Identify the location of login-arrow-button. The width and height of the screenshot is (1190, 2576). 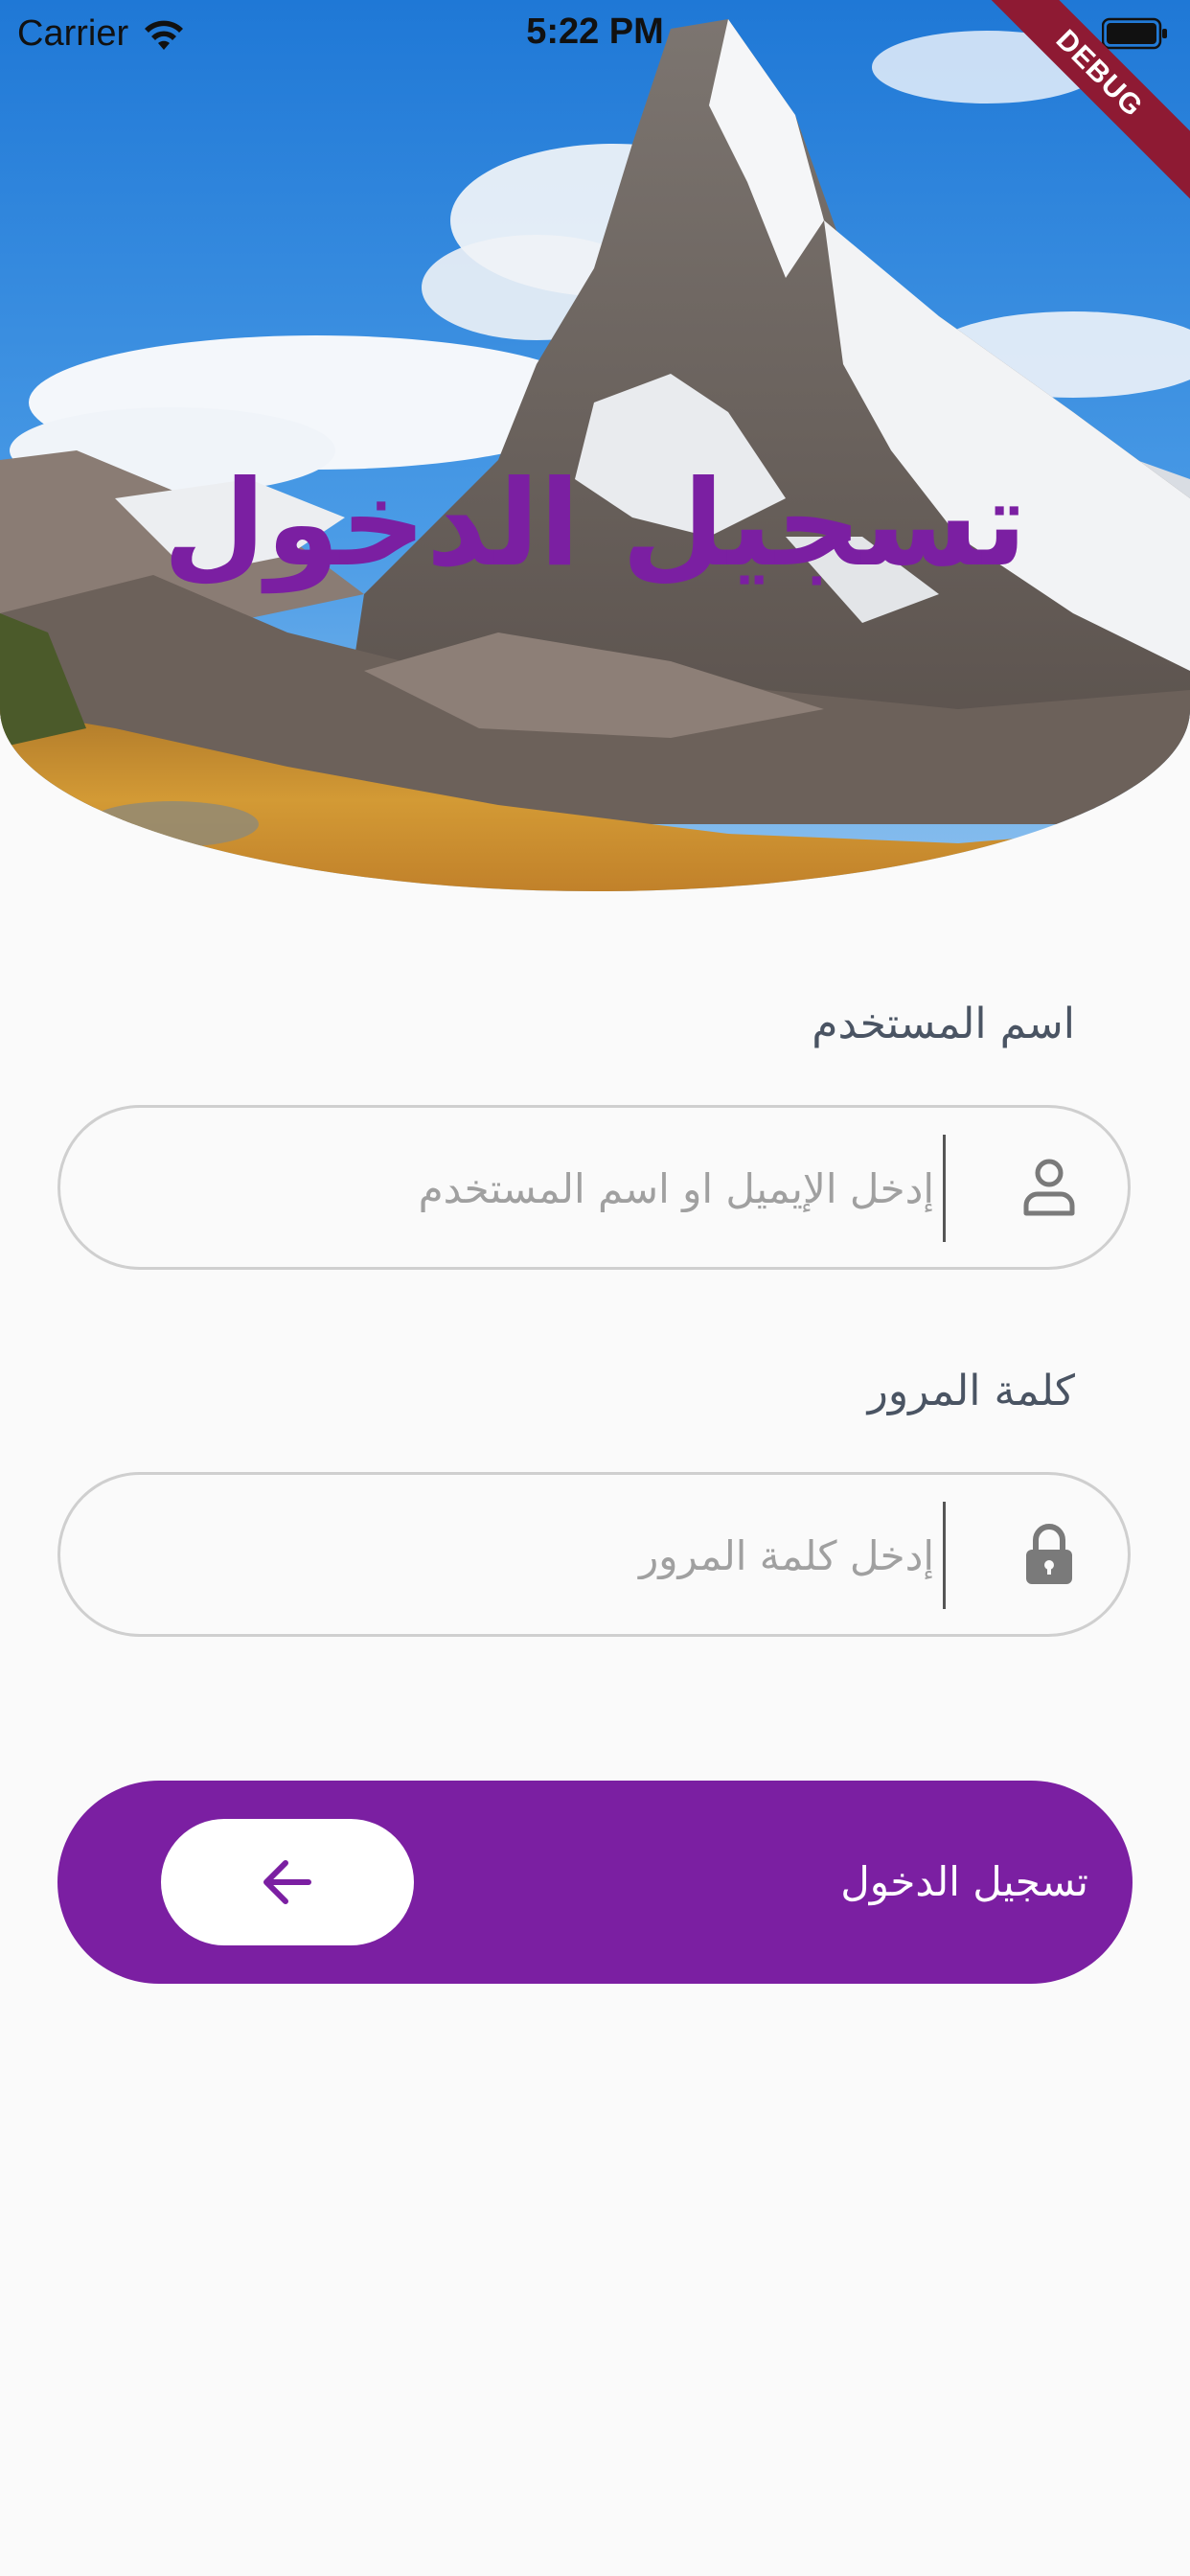
(287, 1882).